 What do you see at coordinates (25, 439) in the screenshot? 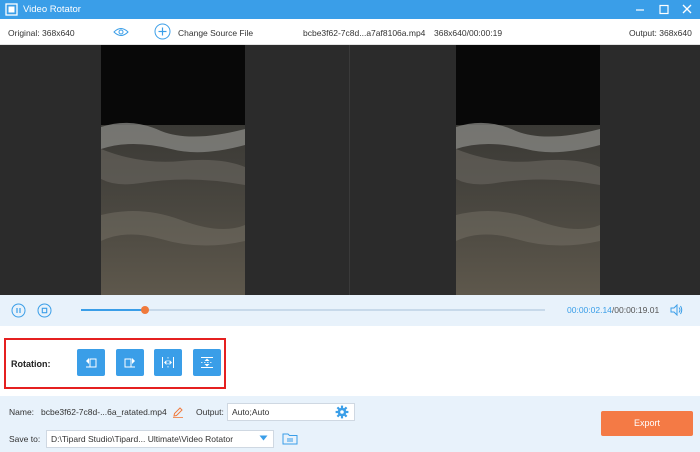
I see `save-to-label: Save to:` at bounding box center [25, 439].